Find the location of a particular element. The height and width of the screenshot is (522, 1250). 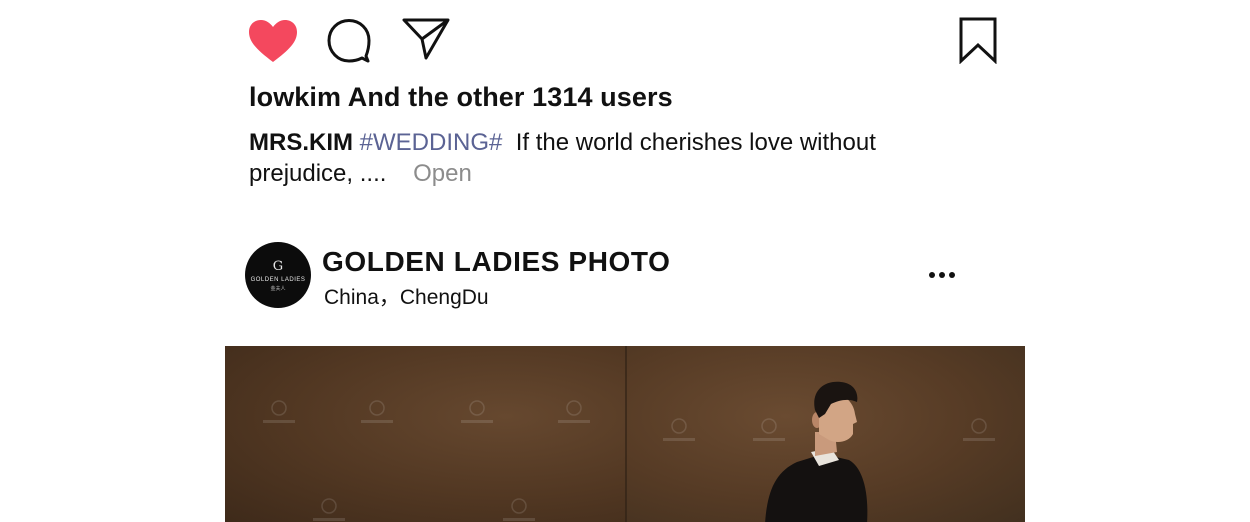

likes-summary: lowkim And the other 1314 users is located at coordinates (461, 97).